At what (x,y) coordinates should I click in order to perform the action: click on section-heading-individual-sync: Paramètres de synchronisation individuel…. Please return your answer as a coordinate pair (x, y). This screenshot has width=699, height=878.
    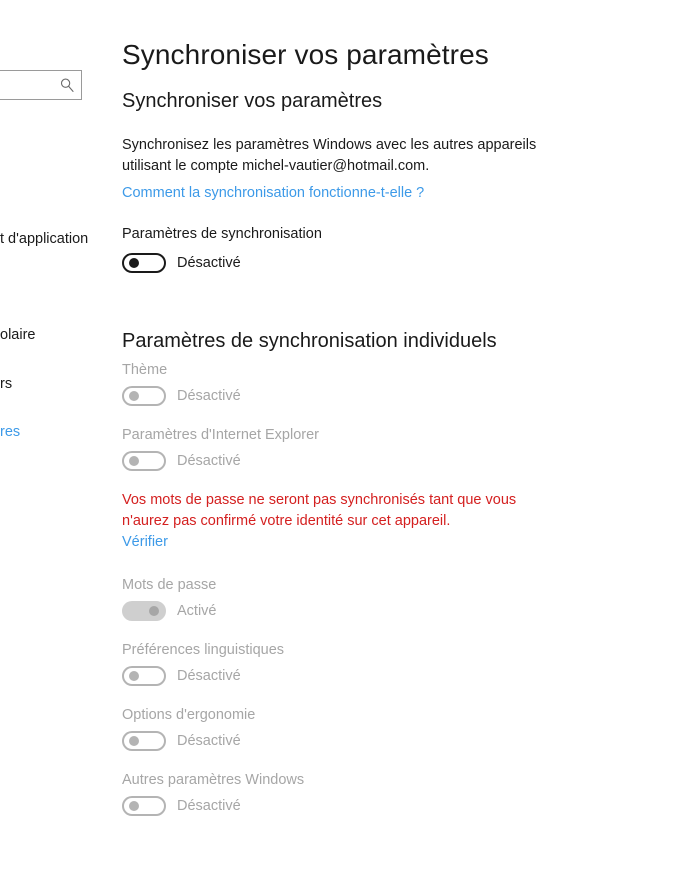
    Looking at the image, I should click on (309, 340).